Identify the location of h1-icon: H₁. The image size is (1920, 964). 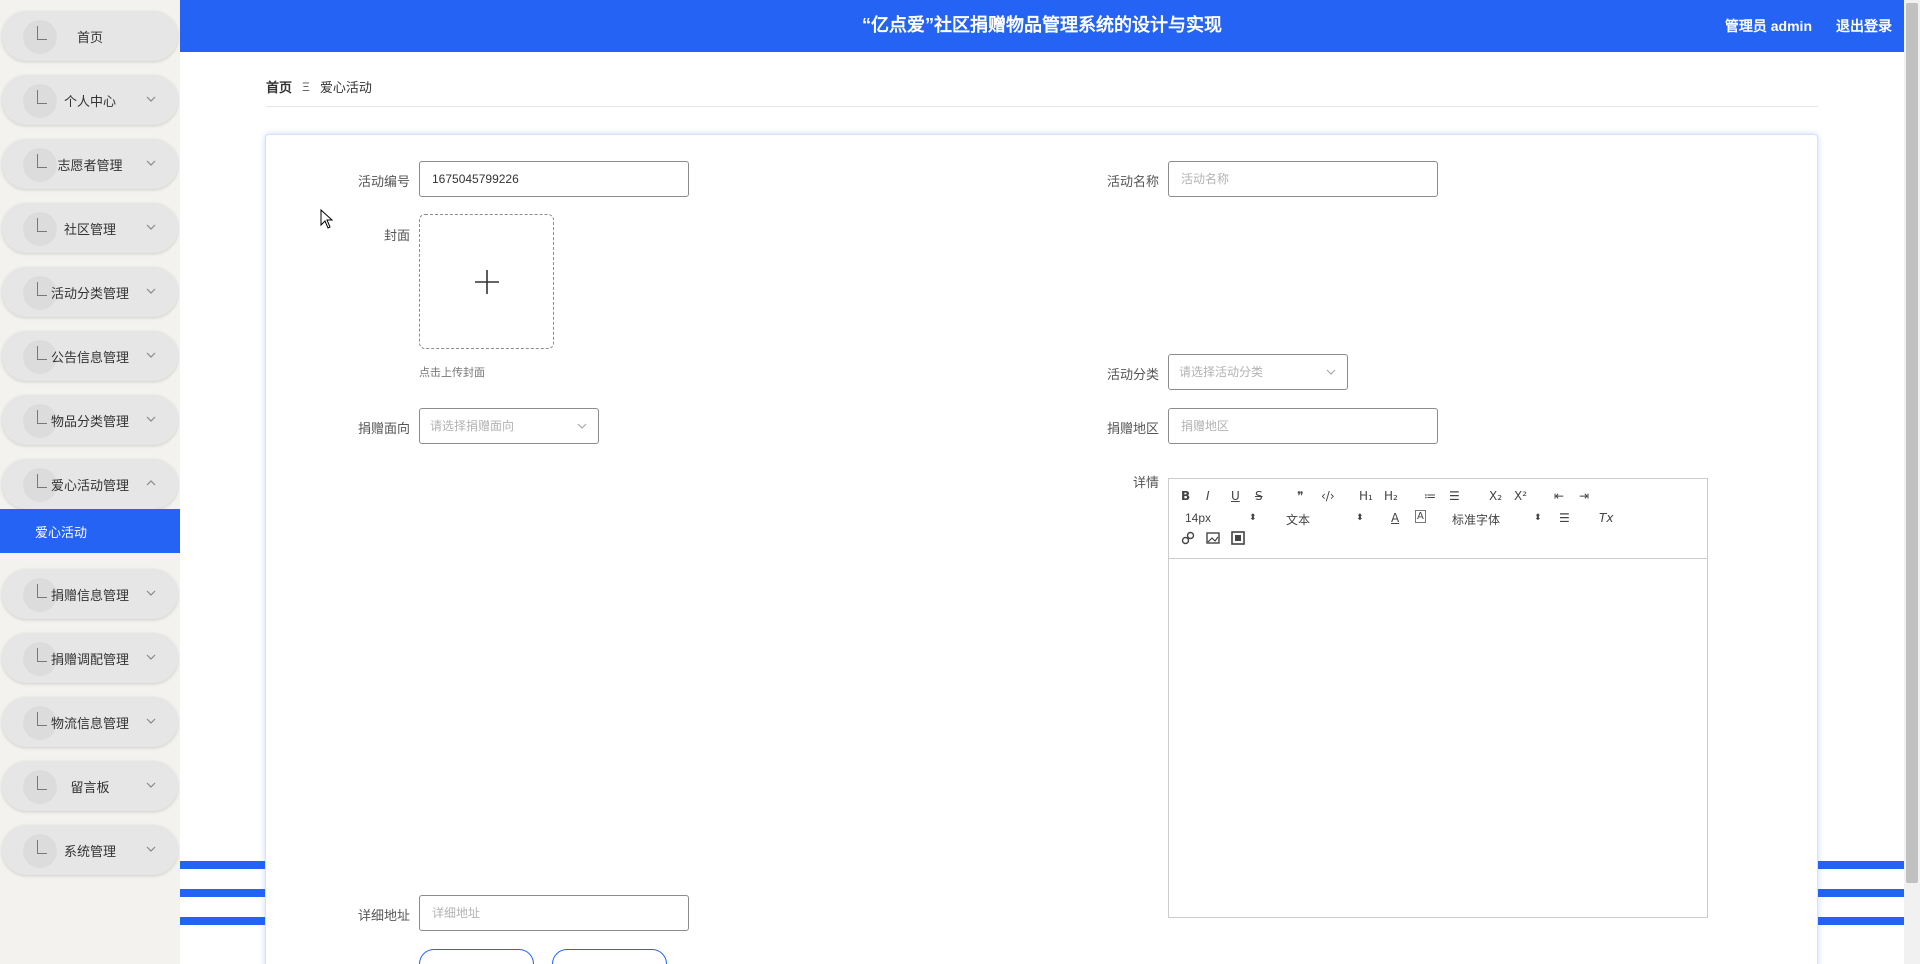
(1366, 496).